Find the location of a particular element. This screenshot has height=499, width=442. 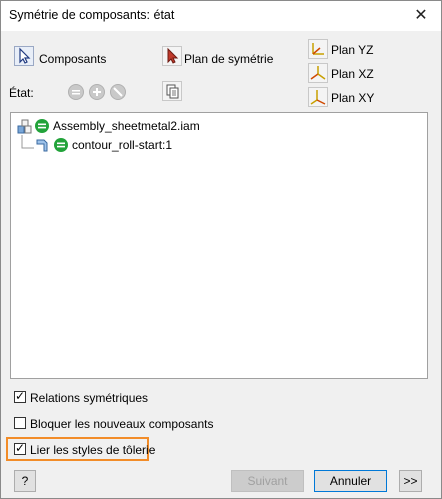

exclude-icon is located at coordinates (118, 92).